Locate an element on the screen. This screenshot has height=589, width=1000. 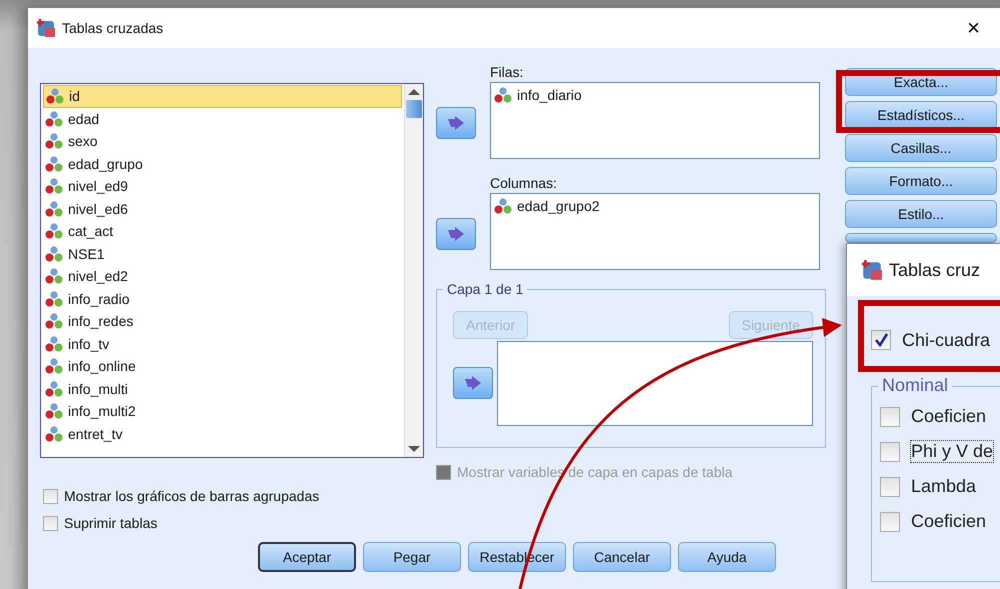
variable-item: info_multi is located at coordinates (222, 389).